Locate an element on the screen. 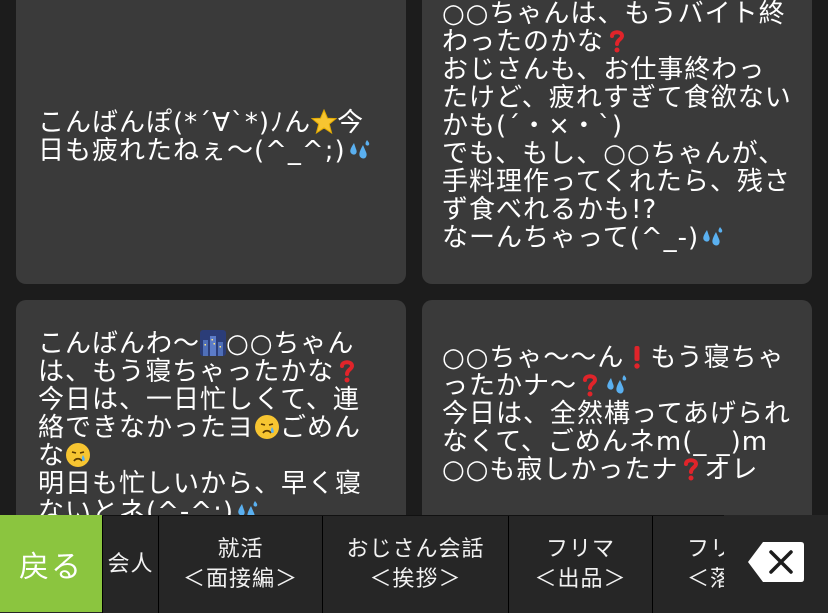  message-line: なーんちゃって(^_-) is located at coordinates (571, 238).